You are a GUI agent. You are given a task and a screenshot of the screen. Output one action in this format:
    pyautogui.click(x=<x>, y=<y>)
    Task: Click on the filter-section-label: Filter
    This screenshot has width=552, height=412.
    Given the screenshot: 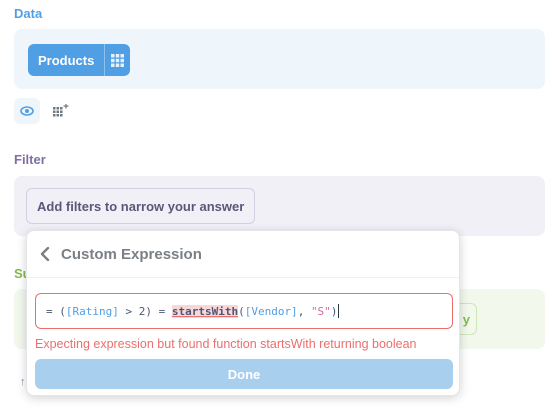 What is the action you would take?
    pyautogui.click(x=30, y=159)
    